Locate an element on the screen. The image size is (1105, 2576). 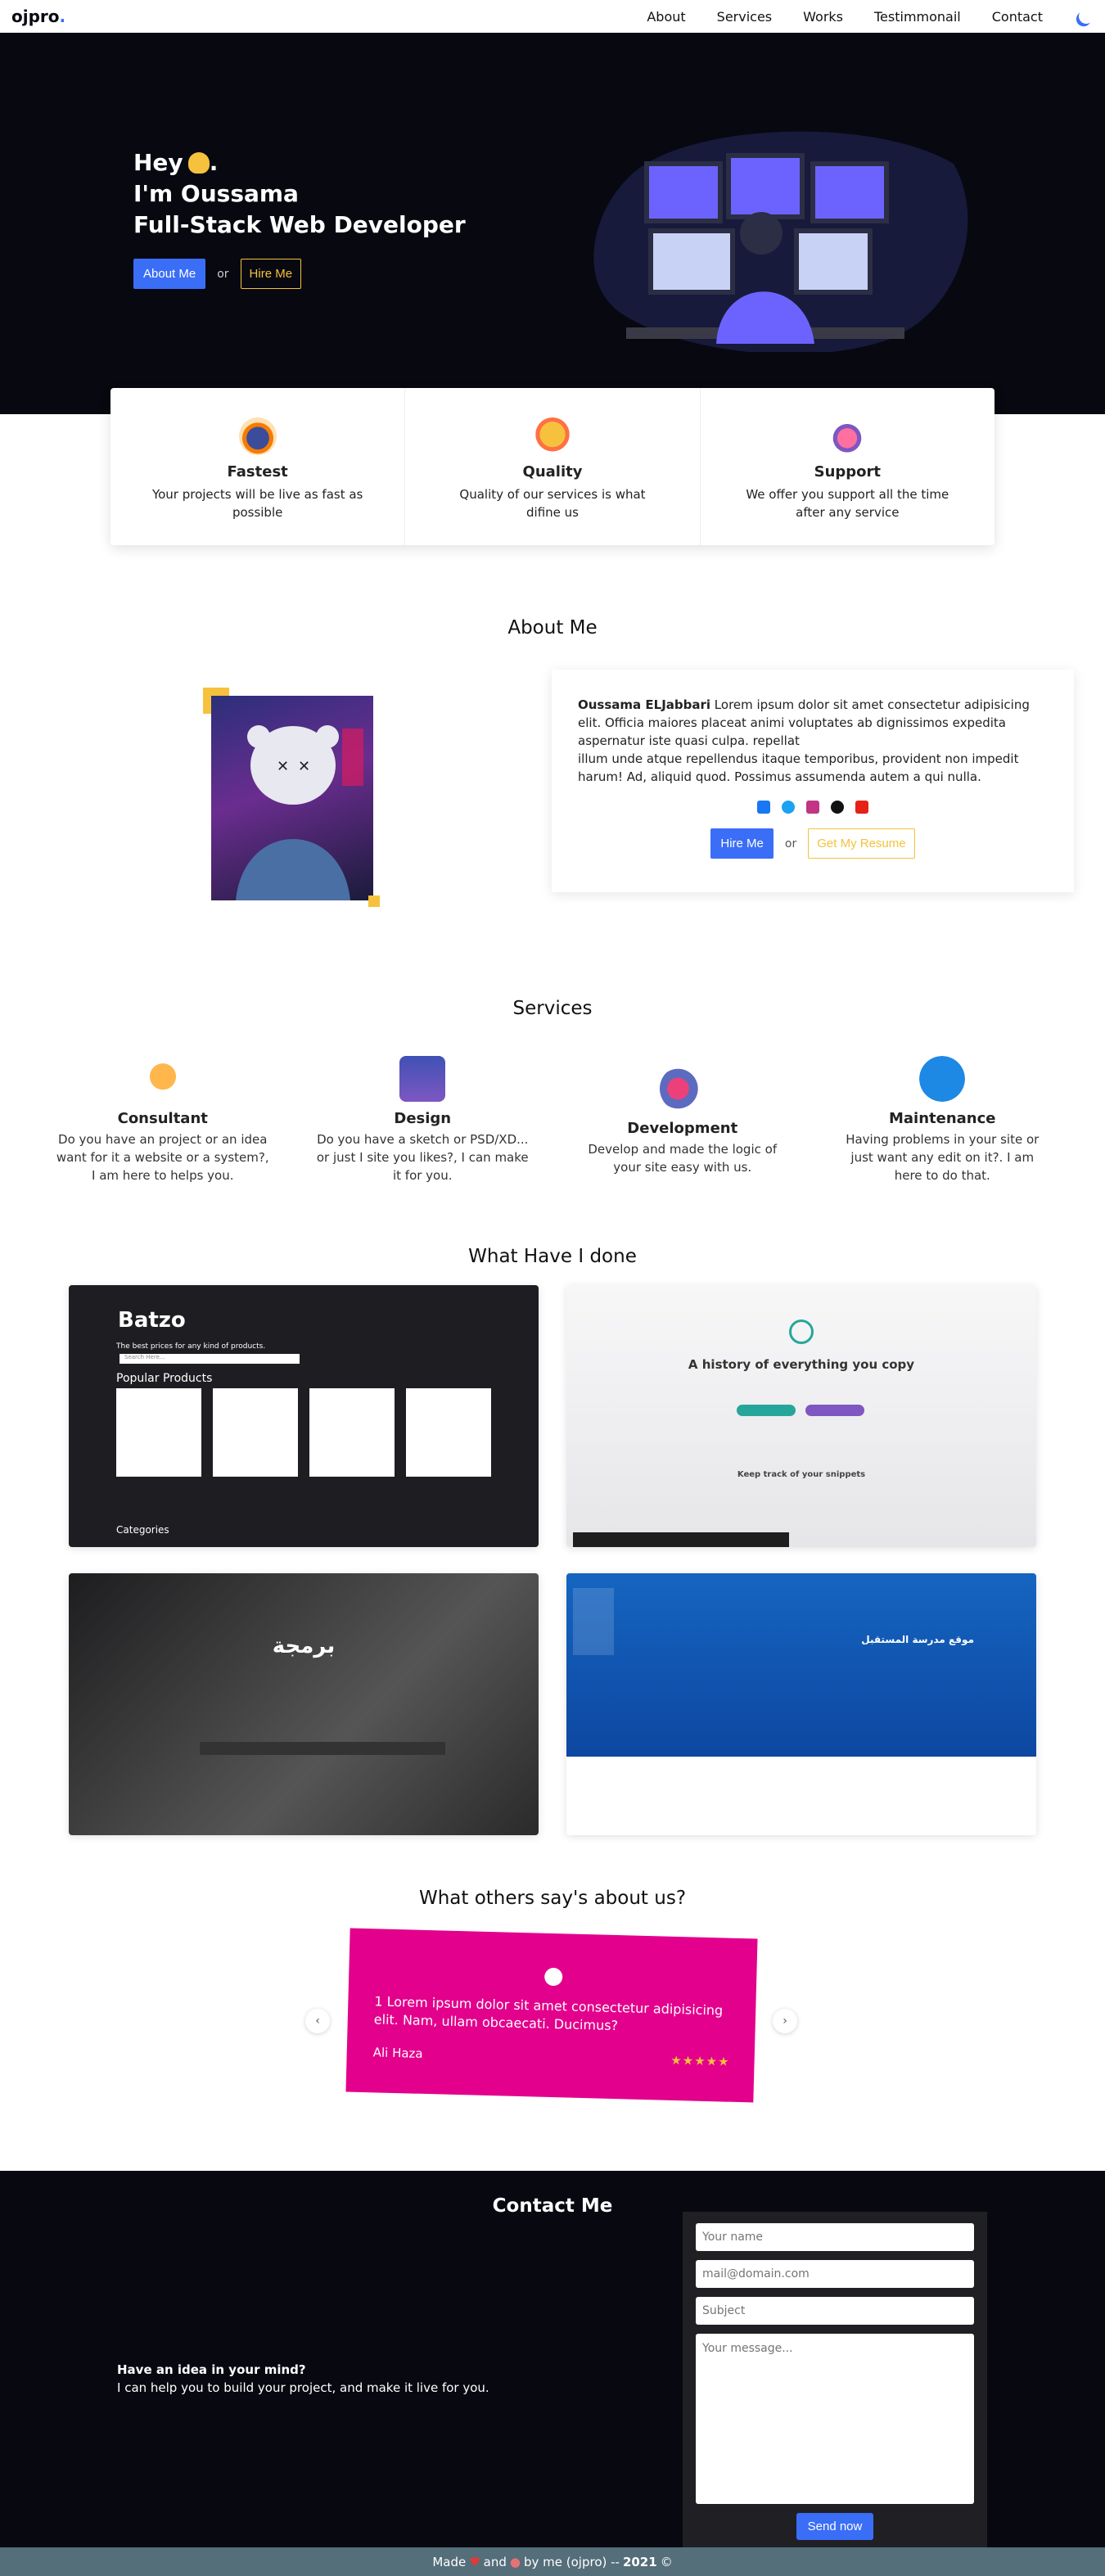
dark-mode-toggle-icon is located at coordinates (1085, 16).